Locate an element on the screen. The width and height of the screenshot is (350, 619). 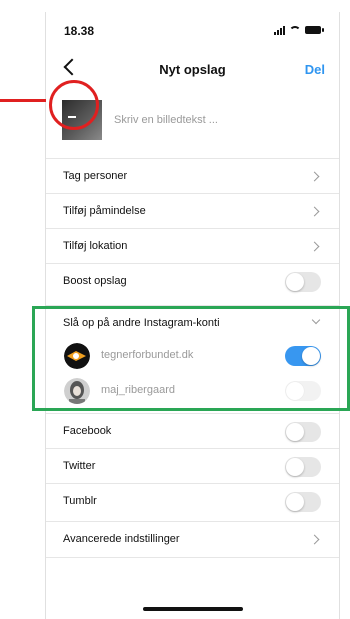
tag-people-row: Tag personer is located at coordinates (192, 176).